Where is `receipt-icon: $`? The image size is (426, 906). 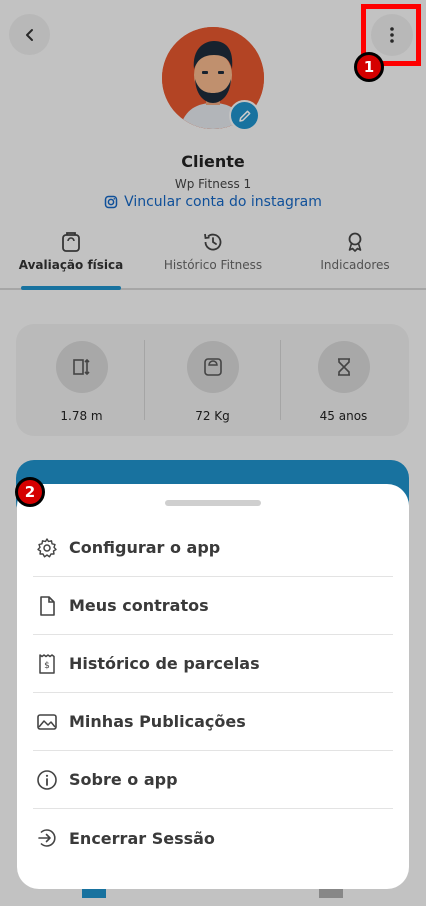 receipt-icon: $ is located at coordinates (47, 664).